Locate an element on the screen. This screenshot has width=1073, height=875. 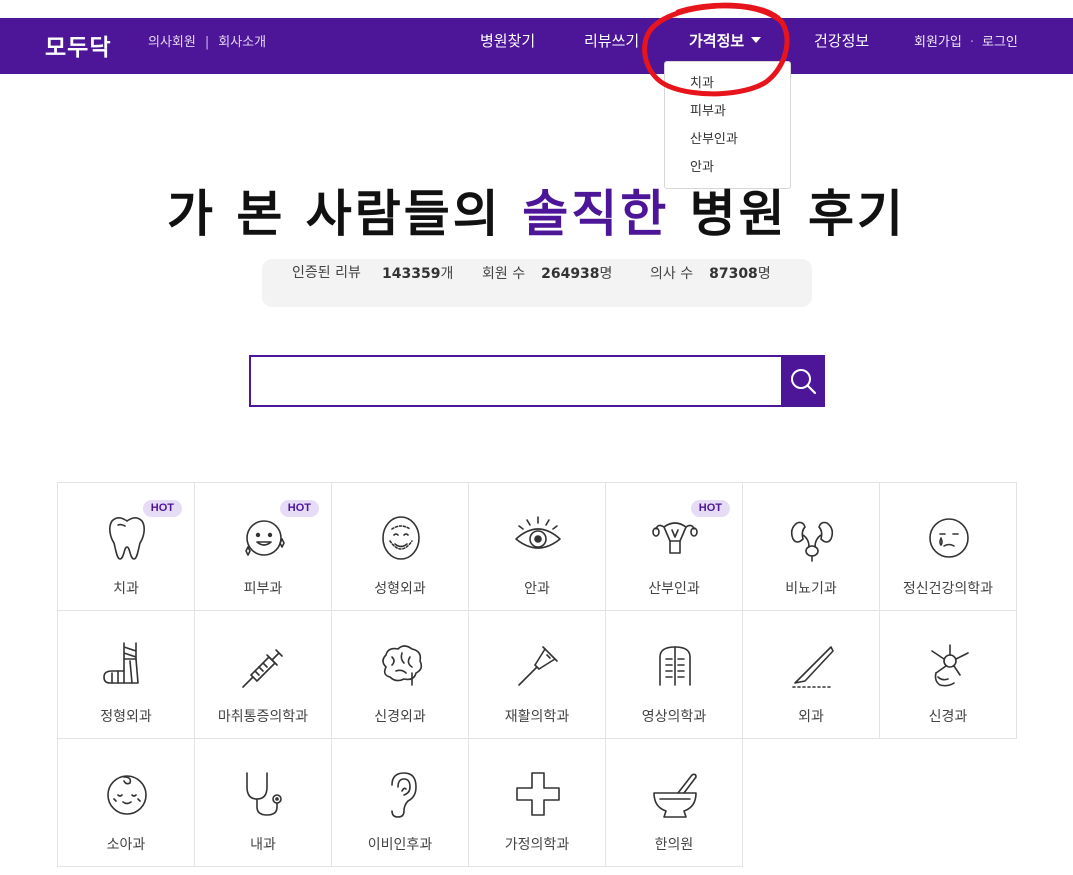
hero-title-end: 병원 후기 is located at coordinates (788, 214).